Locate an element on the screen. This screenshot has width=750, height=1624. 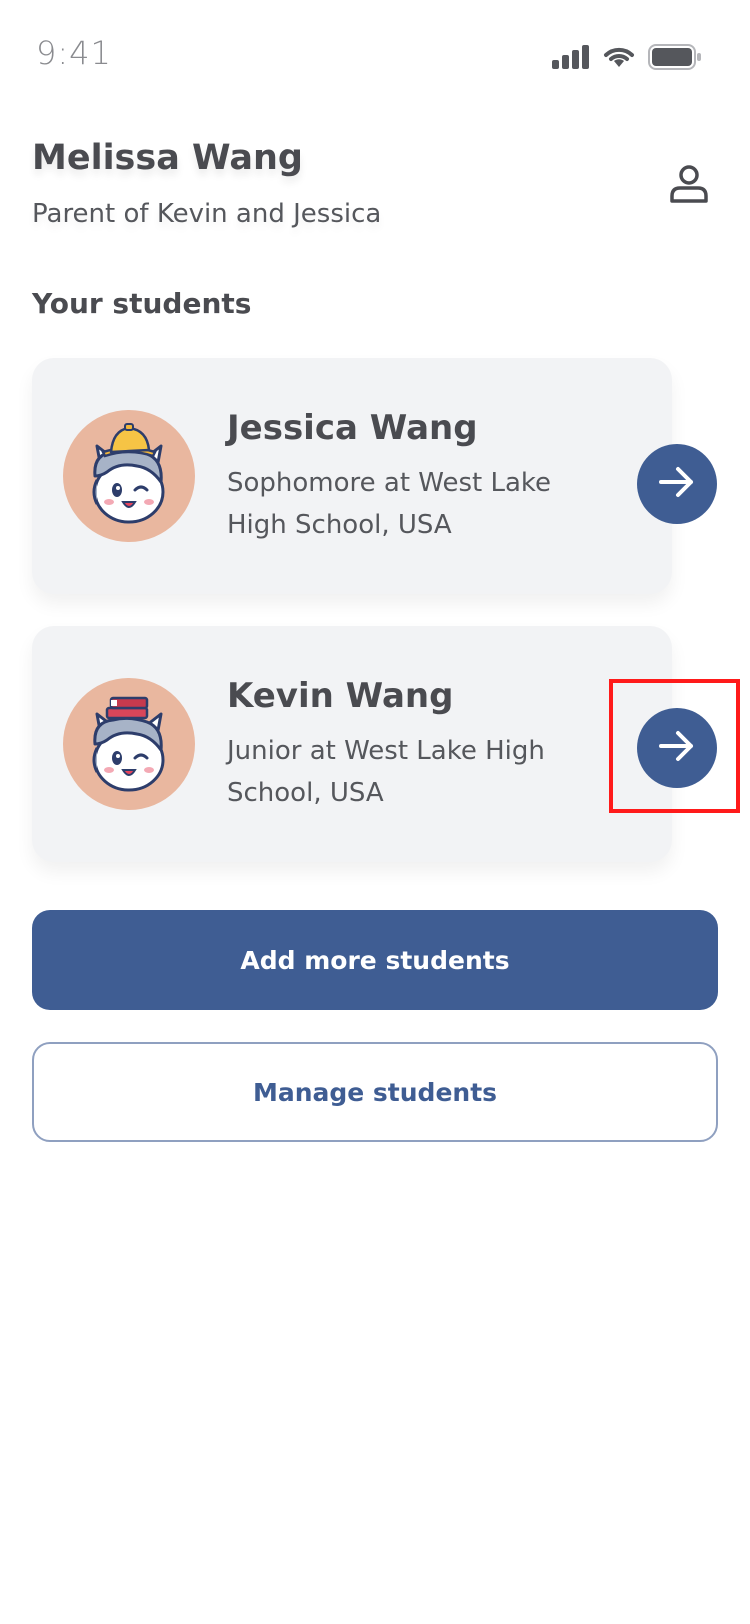
unicorn-books-avatar is located at coordinates (129, 744).